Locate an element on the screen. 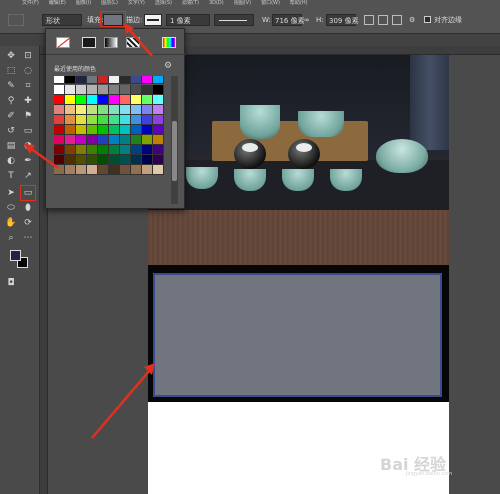 Image resolution: width=500 pixels, height=494 pixels. stamp-tool-icon: ⚑ is located at coordinates (28, 116).